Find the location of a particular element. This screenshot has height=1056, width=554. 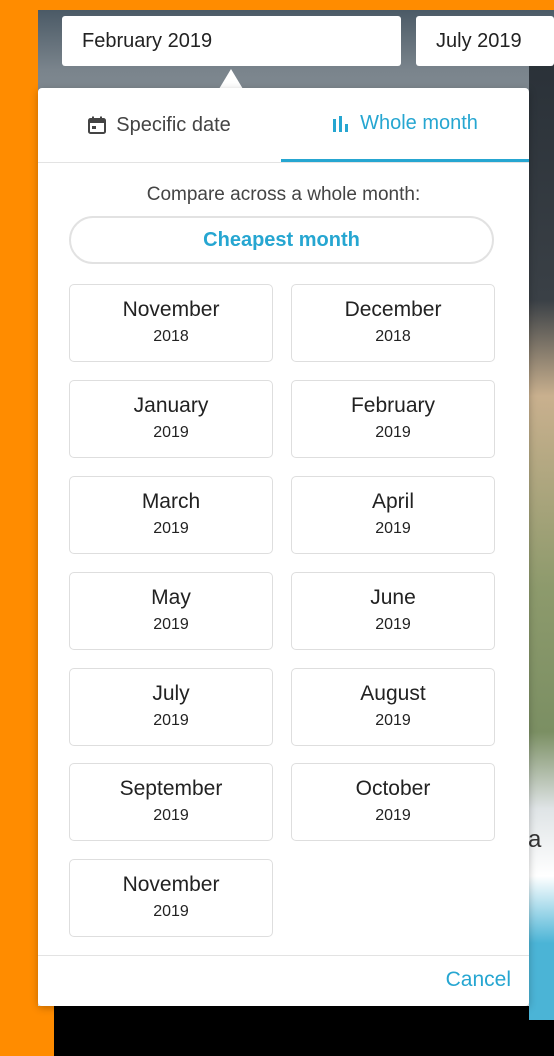

orange-backdrop-top is located at coordinates (277, 5).